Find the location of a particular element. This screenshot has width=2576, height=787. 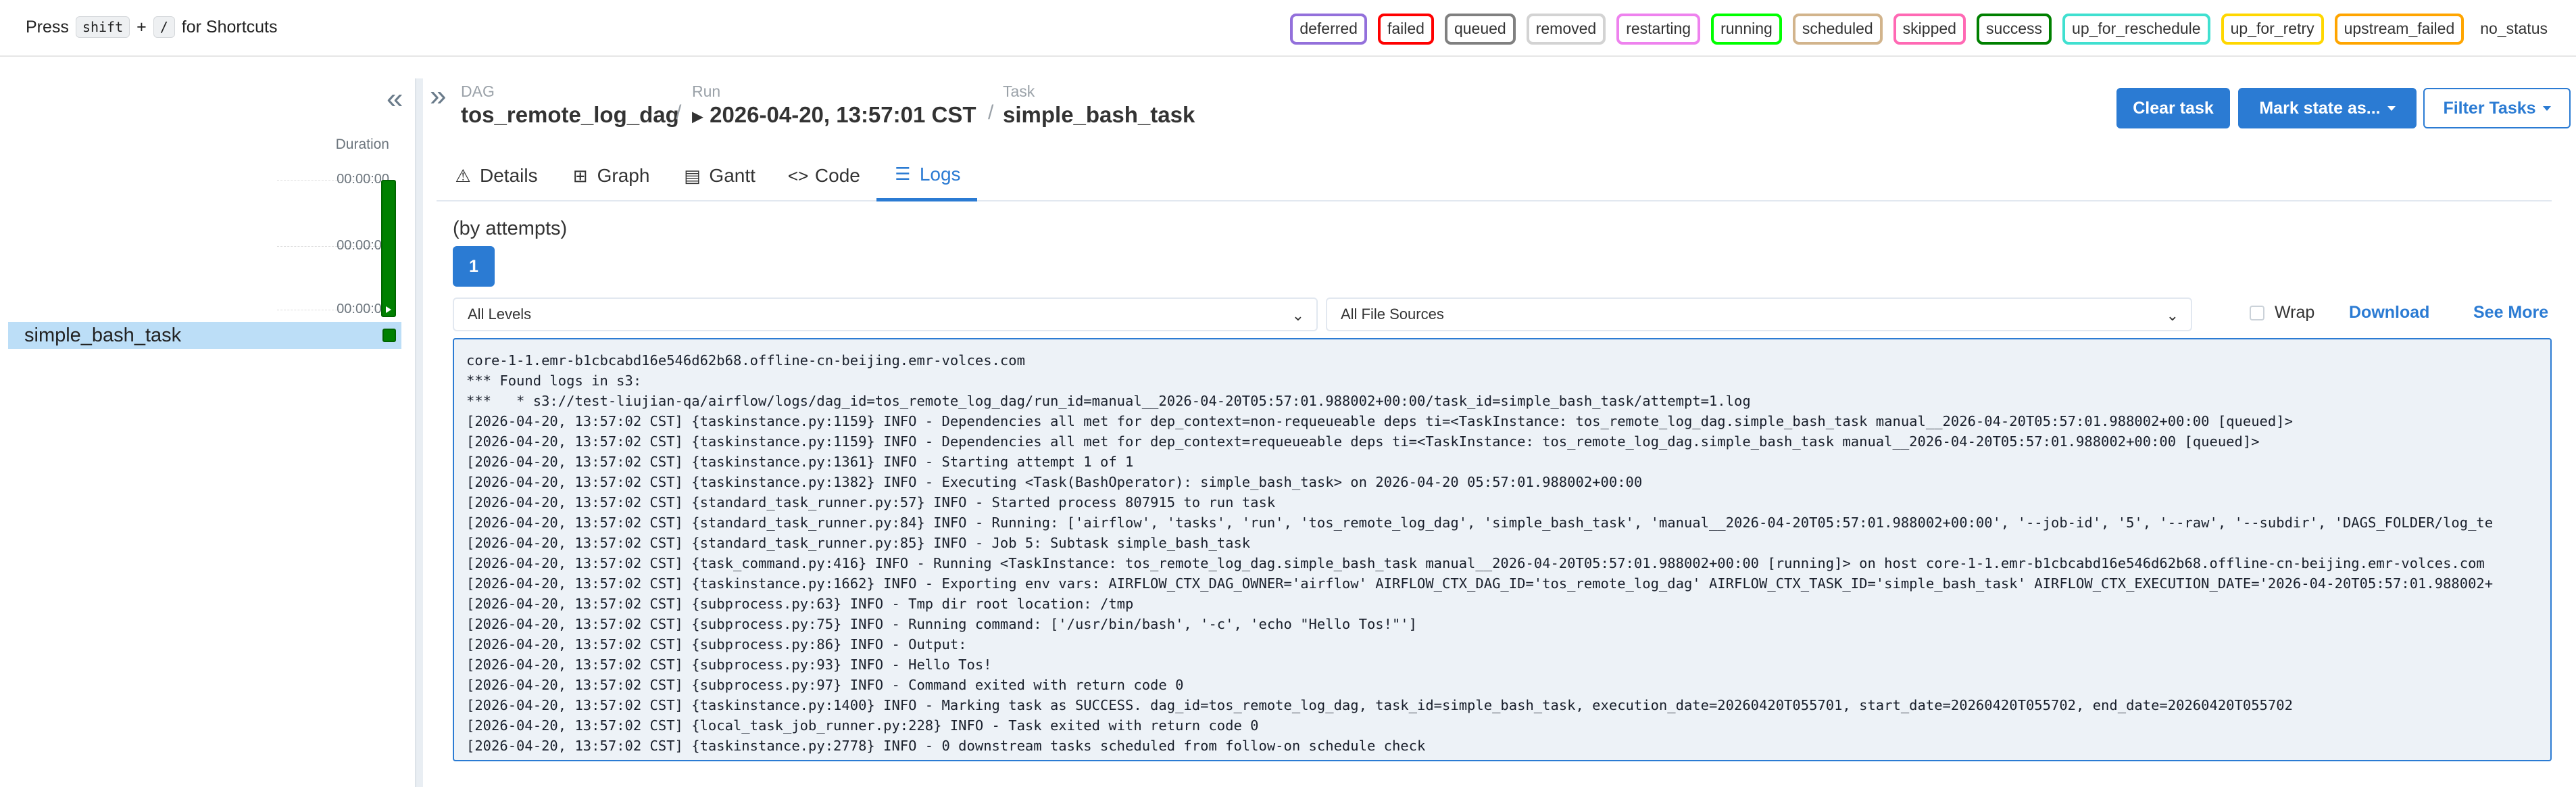

dag-run-duration-bar is located at coordinates (389, 248).